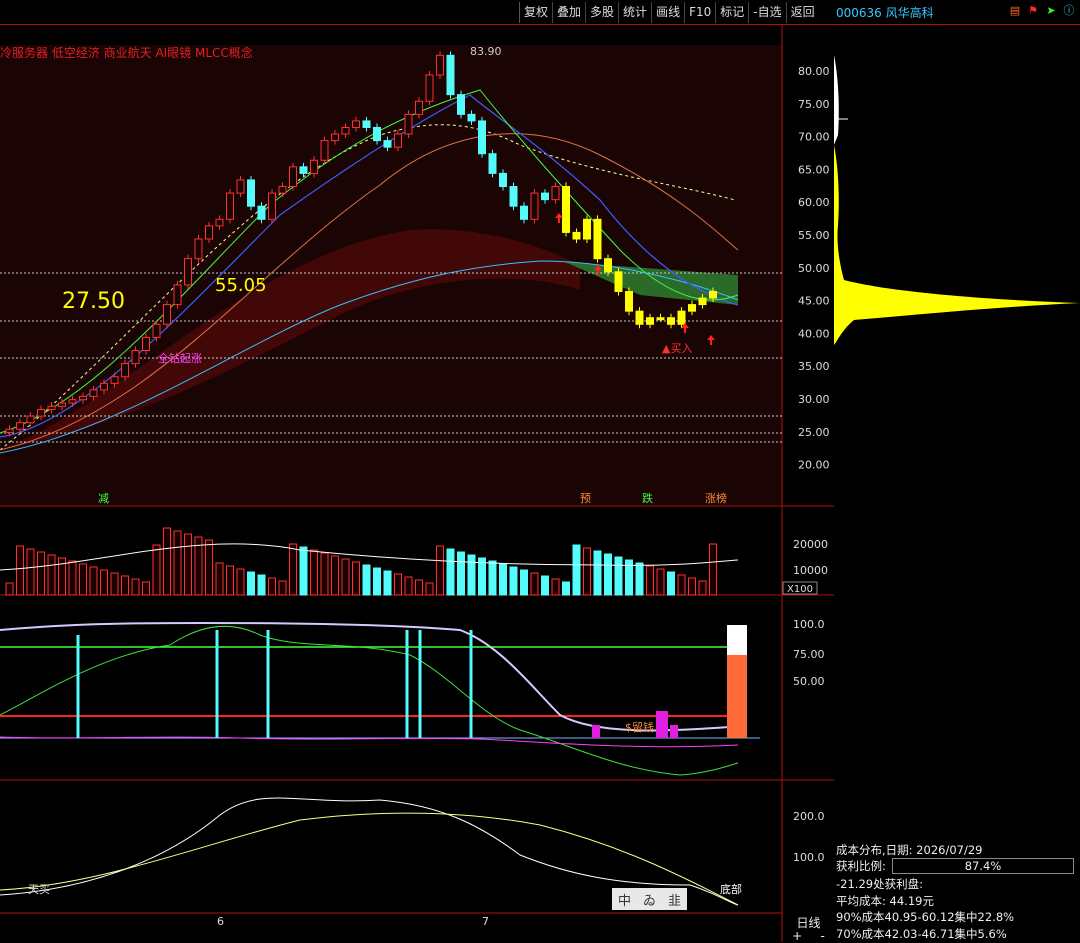 This screenshot has width=1080, height=943. What do you see at coordinates (93, 301) in the screenshot?
I see `support-label-27: 27.50` at bounding box center [93, 301].